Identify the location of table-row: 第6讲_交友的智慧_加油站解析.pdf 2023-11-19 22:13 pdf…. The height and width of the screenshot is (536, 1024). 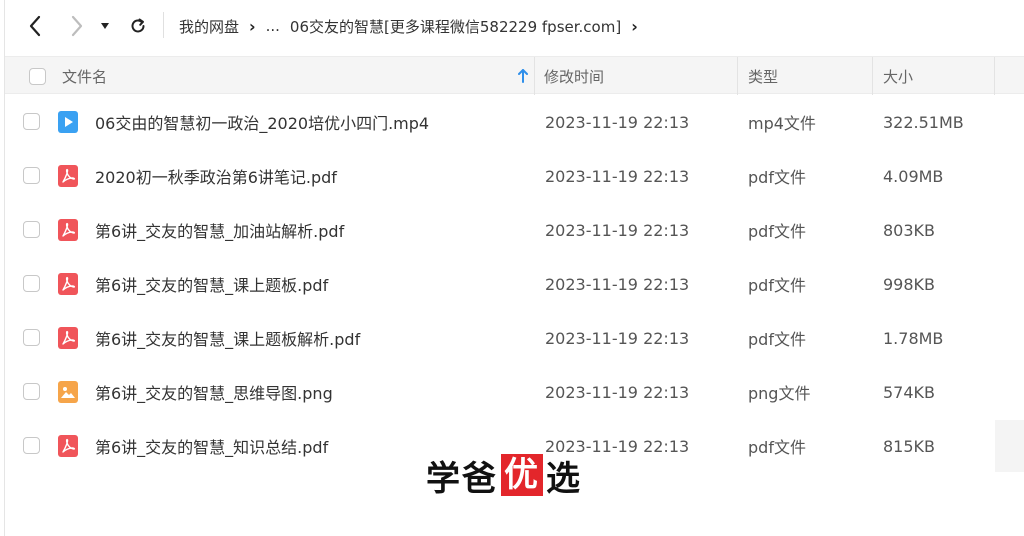
(514, 230).